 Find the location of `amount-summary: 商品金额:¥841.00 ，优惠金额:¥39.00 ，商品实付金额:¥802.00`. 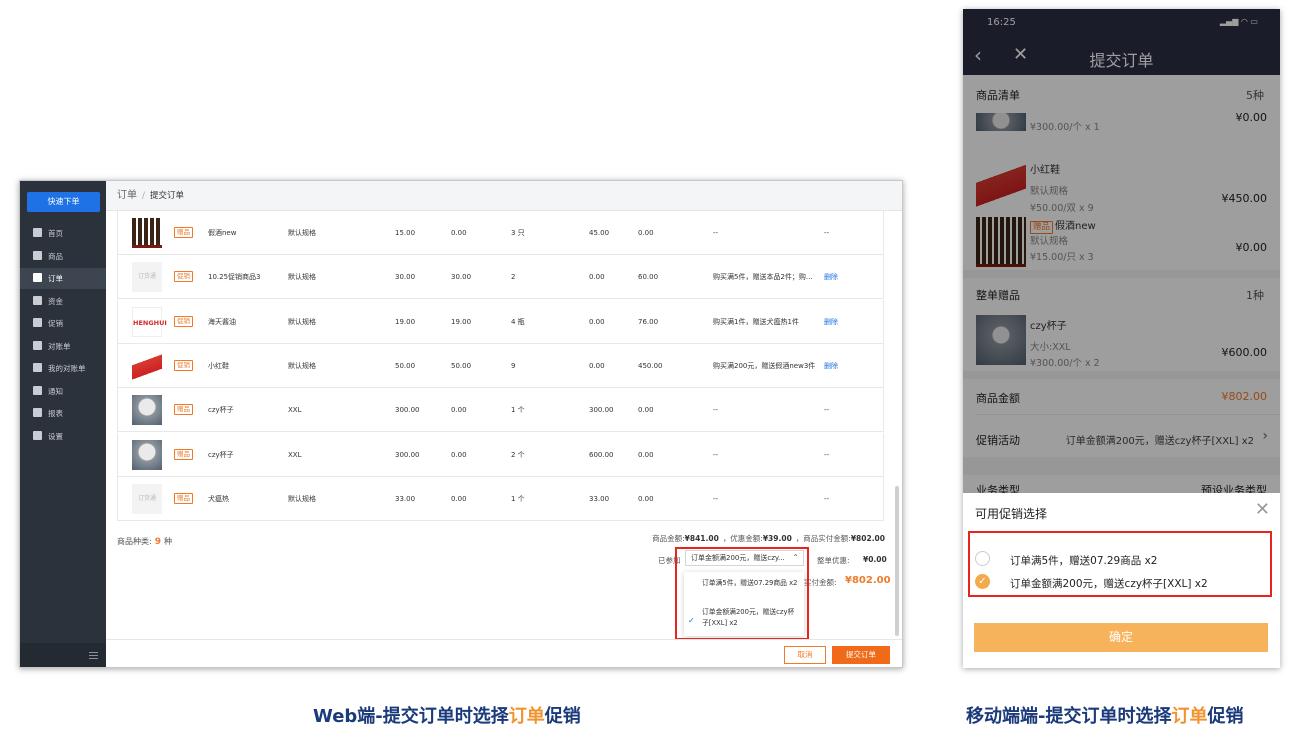

amount-summary: 商品金额:¥841.00 ，优惠金额:¥39.00 ，商品实付金额:¥802.00 is located at coordinates (768, 538).